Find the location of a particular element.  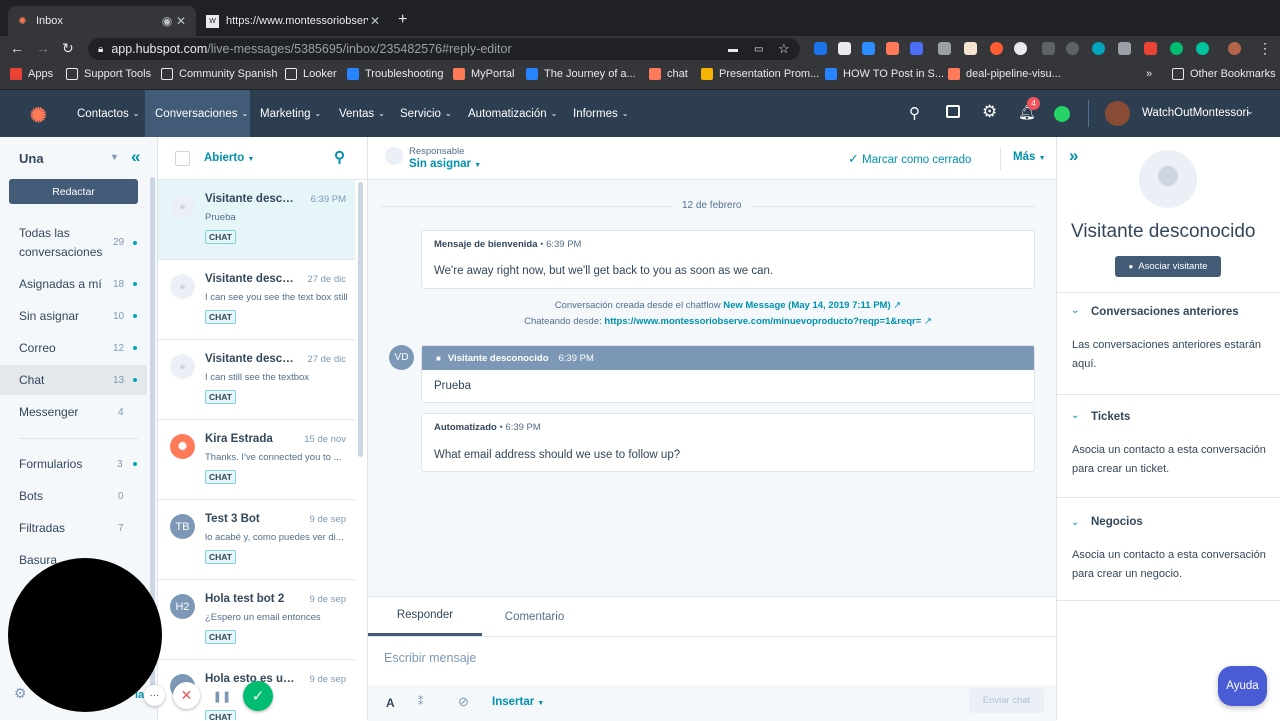

send-chat-button: Enviar chat is located at coordinates (1006, 700).